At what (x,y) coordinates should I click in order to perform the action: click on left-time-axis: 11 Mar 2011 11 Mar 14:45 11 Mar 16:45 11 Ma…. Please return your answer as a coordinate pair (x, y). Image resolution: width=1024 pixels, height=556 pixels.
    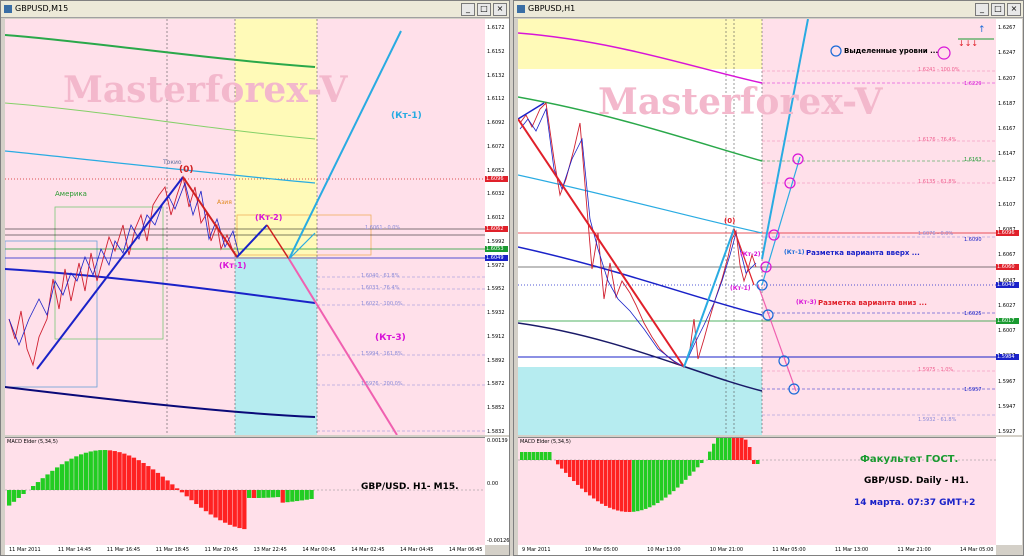
    Looking at the image, I should click on (245, 550).